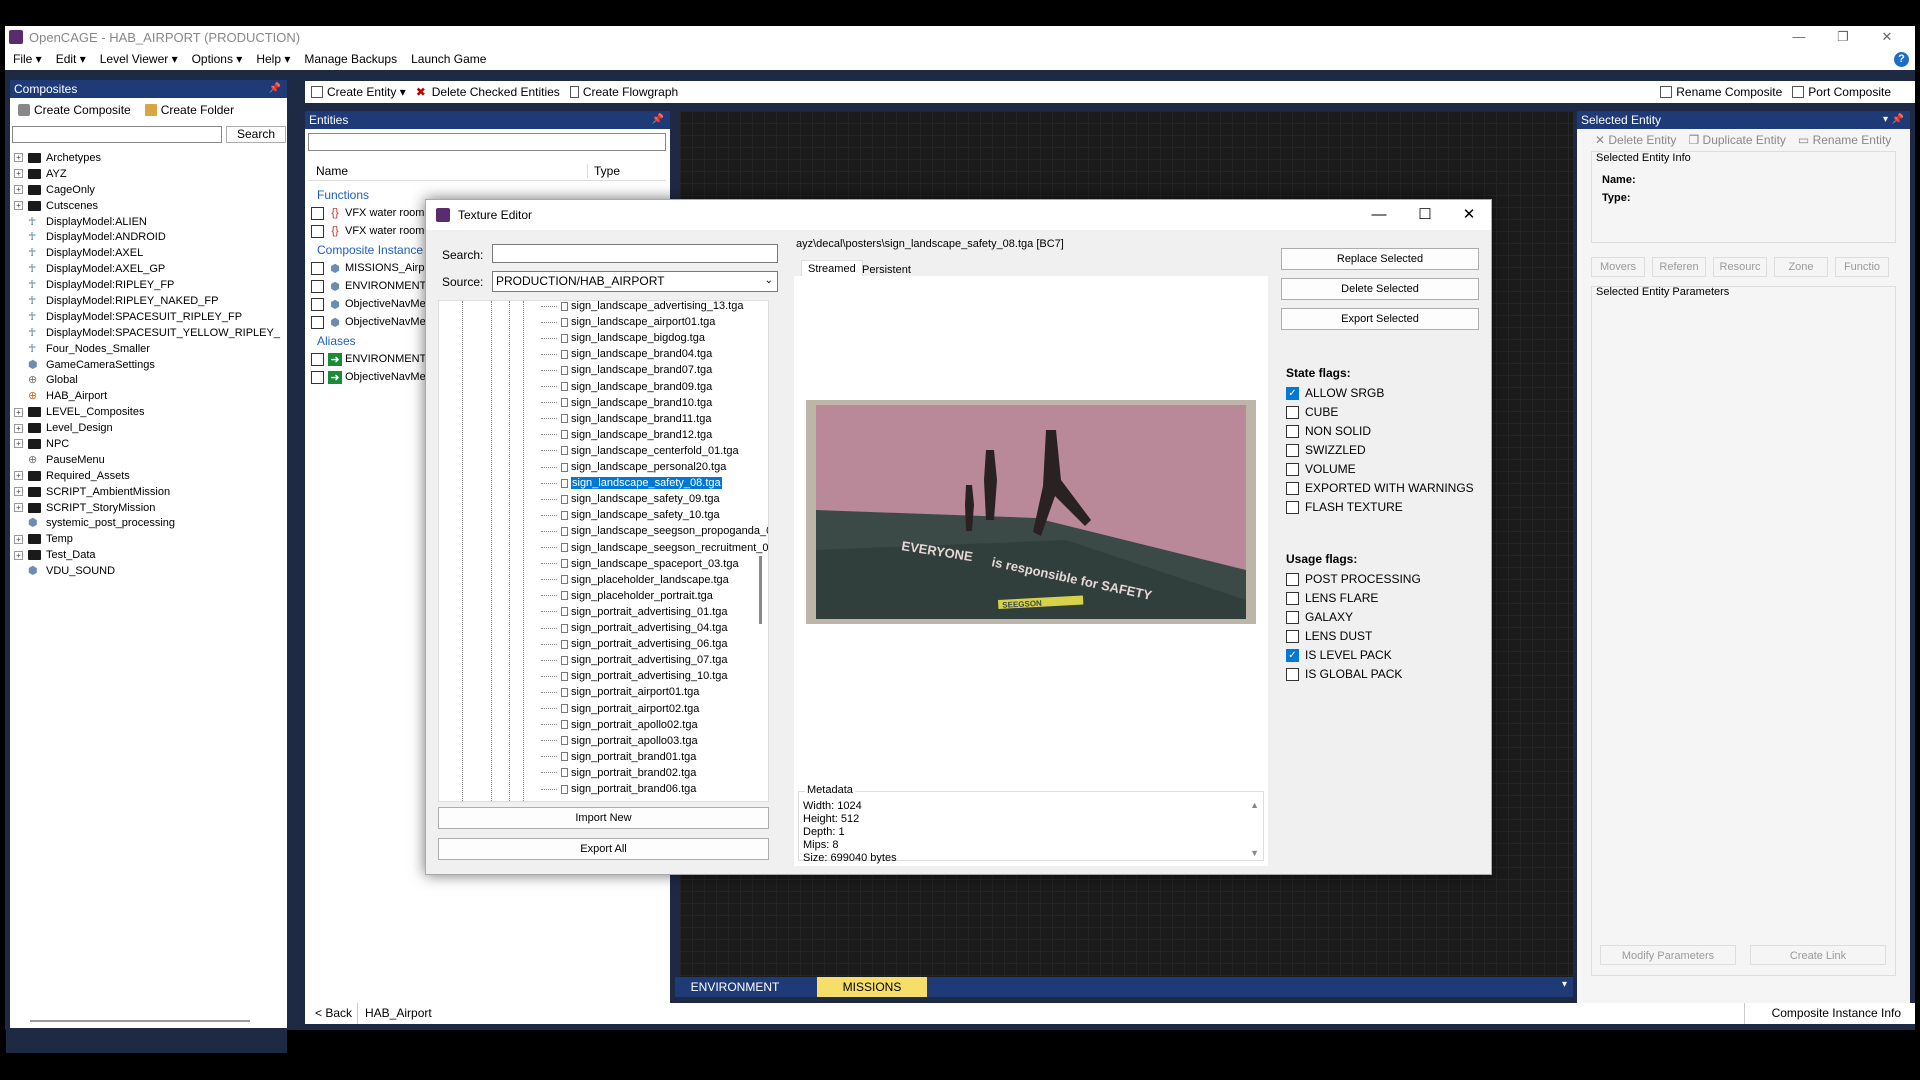 This screenshot has height=1080, width=1920. I want to click on dialog-close-button: ✕, so click(1469, 215).